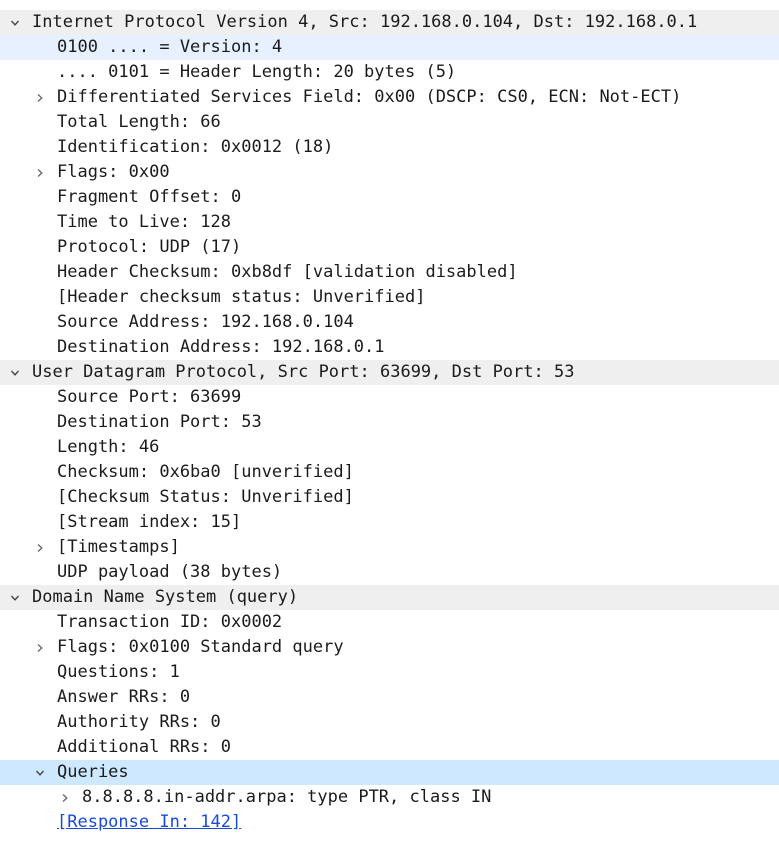  I want to click on ip-total-length-field: Total Length: 66, so click(389, 122).